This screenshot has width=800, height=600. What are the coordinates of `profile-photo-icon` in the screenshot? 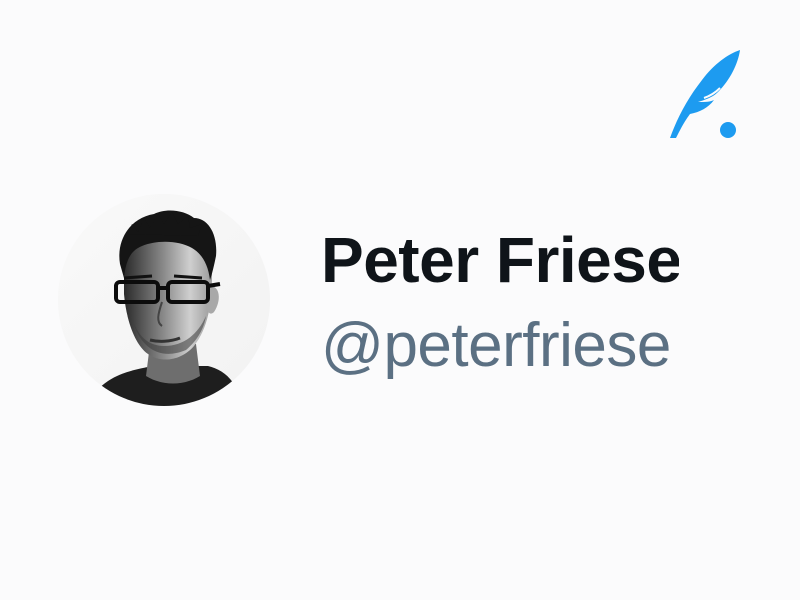 It's located at (164, 300).